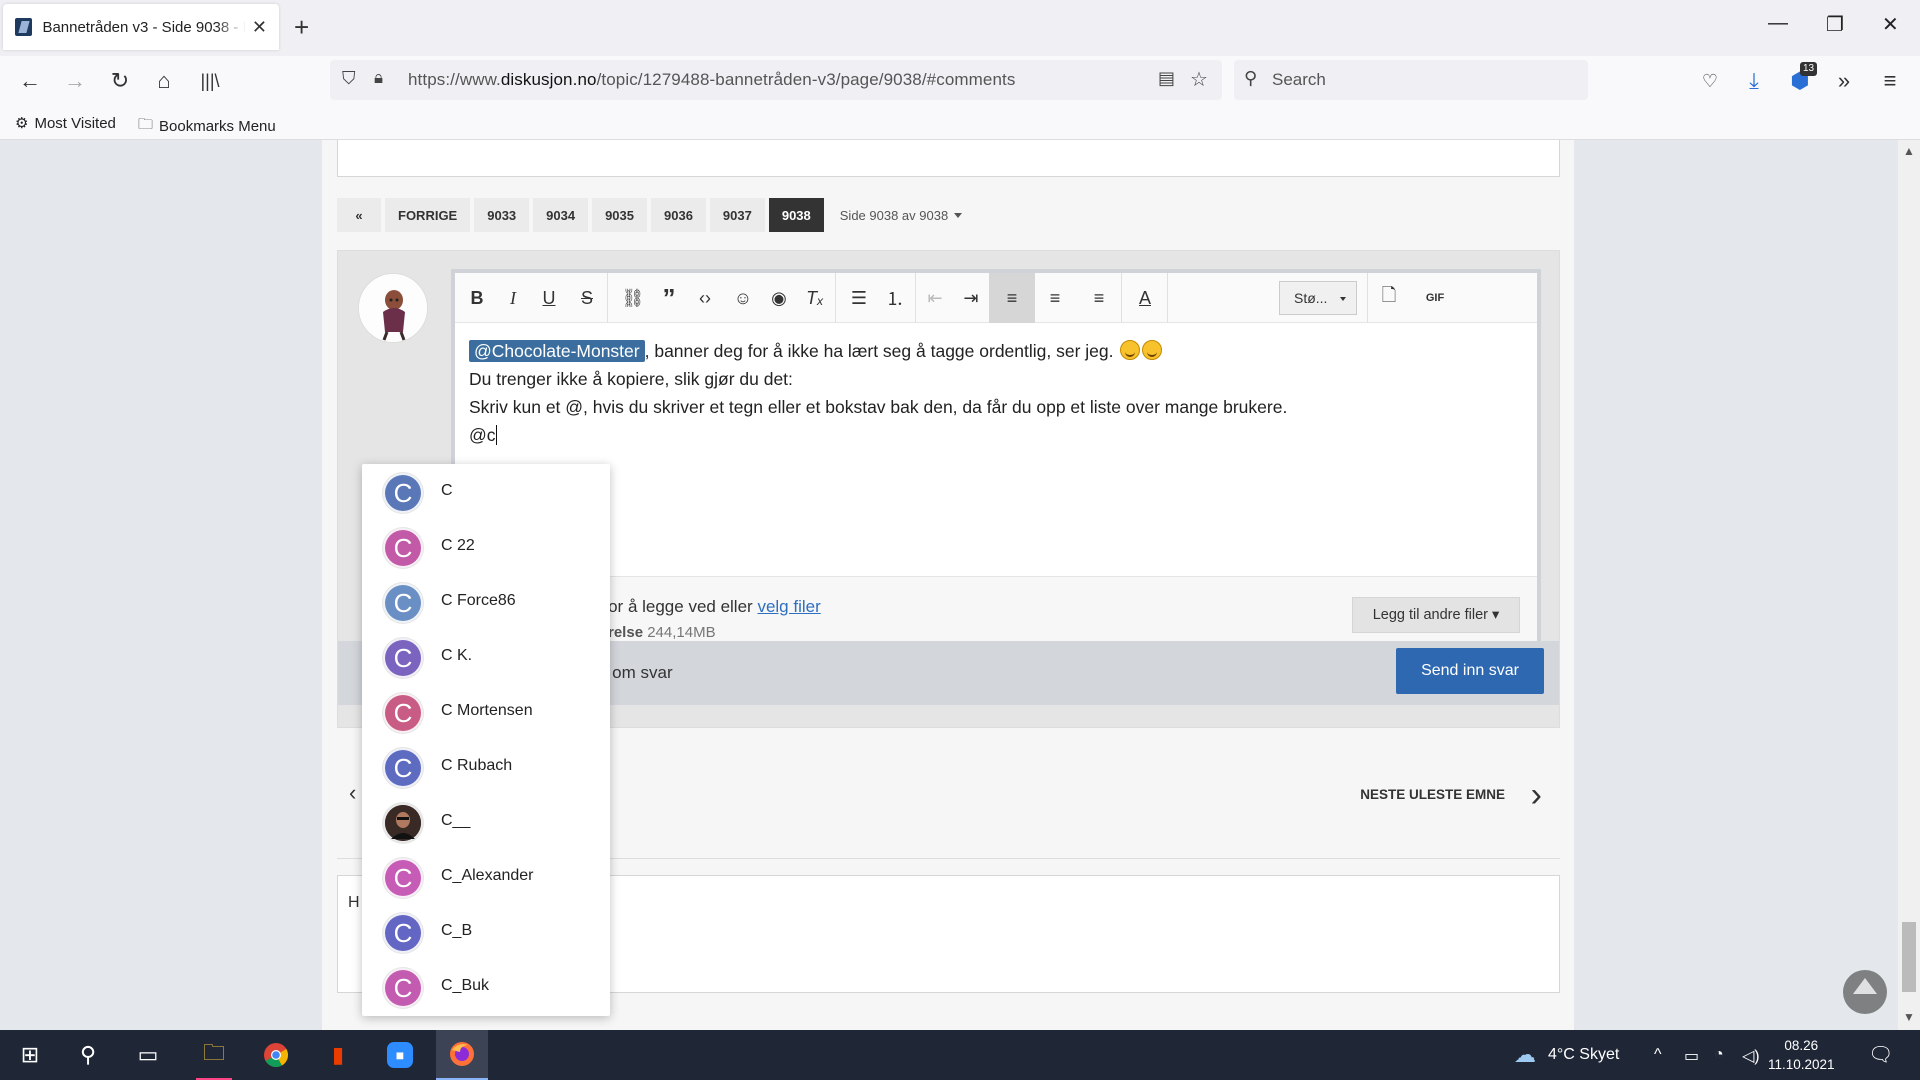  Describe the element at coordinates (486, 546) in the screenshot. I see `mention-option: CC 22` at that location.